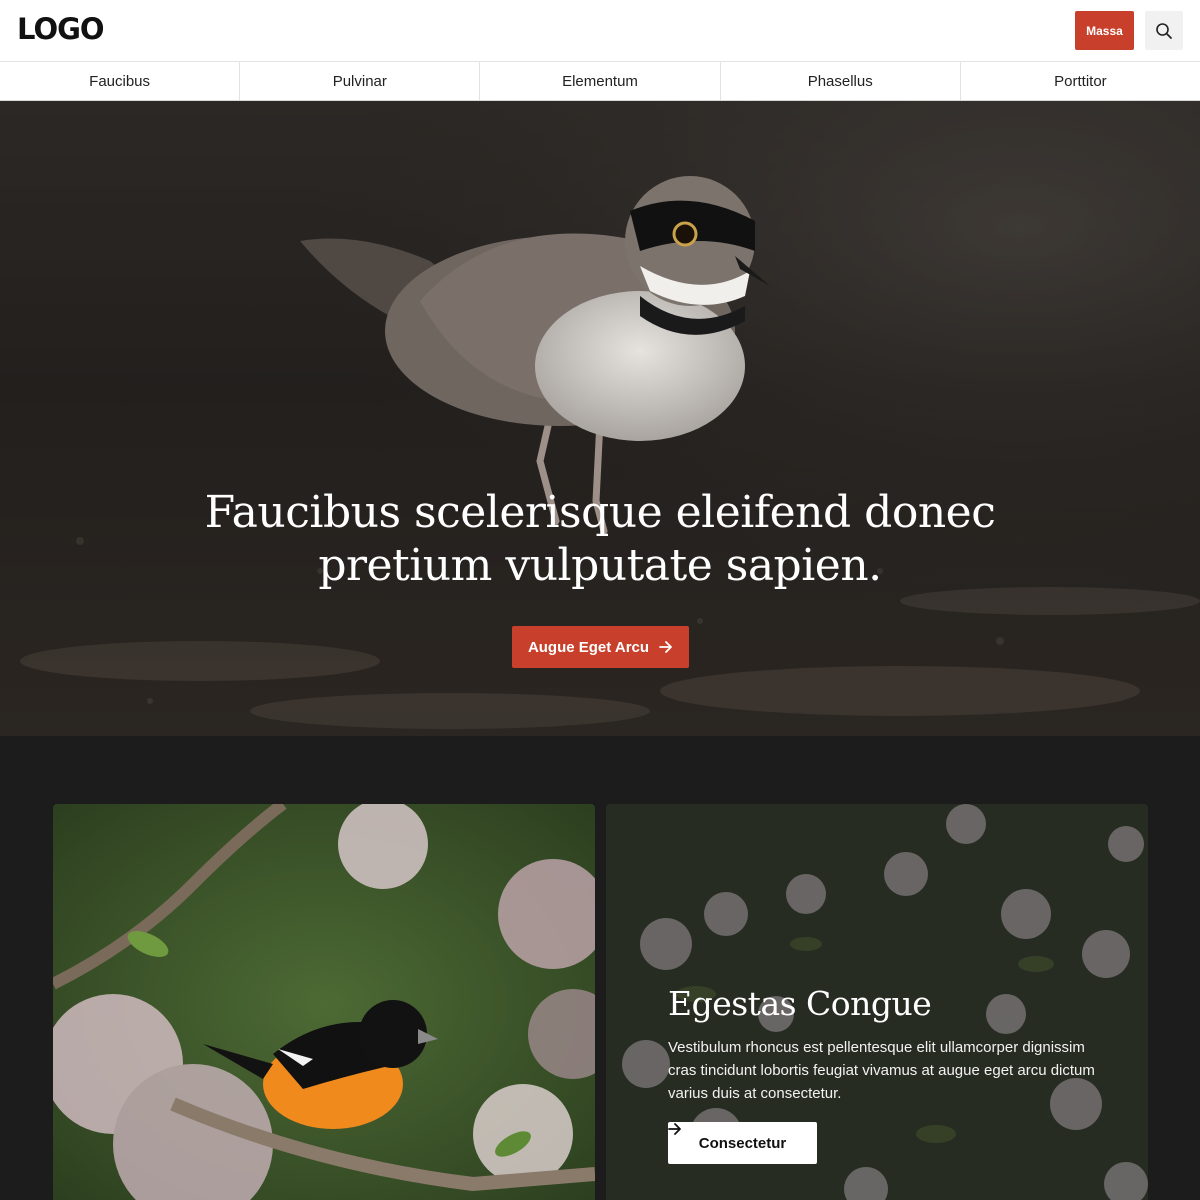 The width and height of the screenshot is (1200, 1200). What do you see at coordinates (120, 81) in the screenshot?
I see `nav-item-faucibus: Faucibus` at bounding box center [120, 81].